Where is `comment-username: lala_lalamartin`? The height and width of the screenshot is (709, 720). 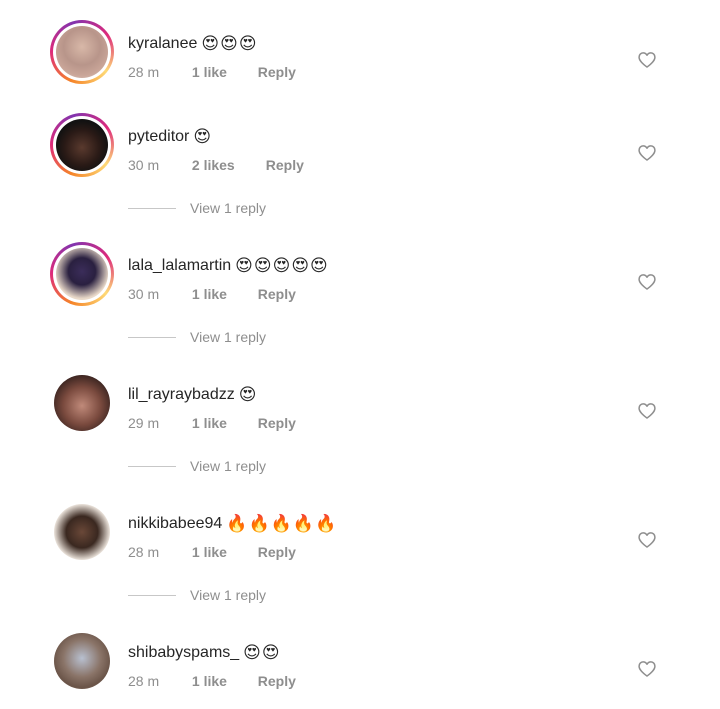
comment-username: lala_lalamartin is located at coordinates (179, 266).